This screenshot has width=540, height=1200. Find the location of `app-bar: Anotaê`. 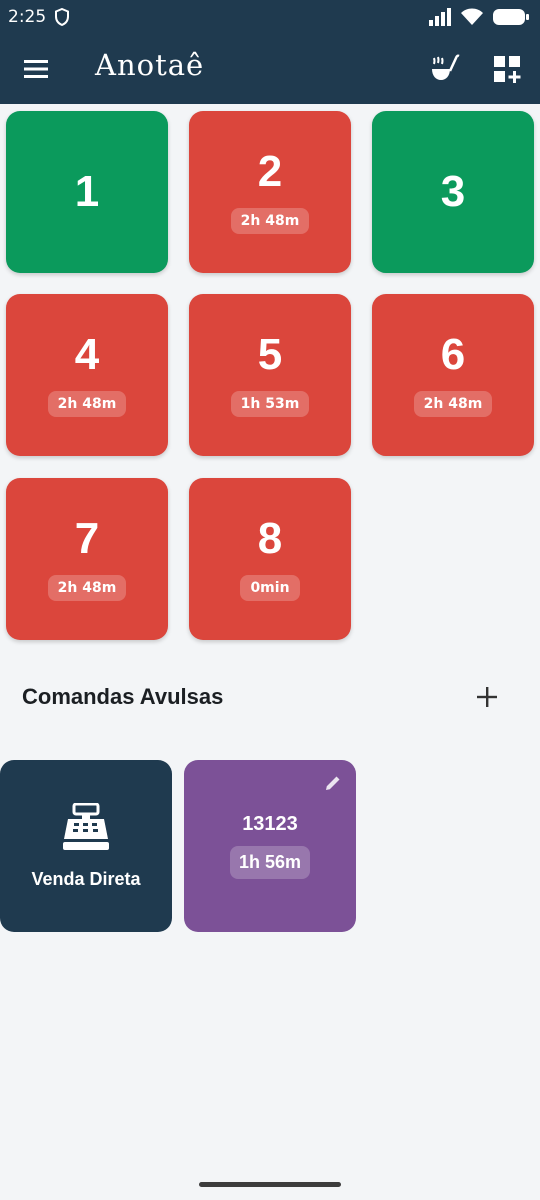

app-bar: Anotaê is located at coordinates (270, 69).